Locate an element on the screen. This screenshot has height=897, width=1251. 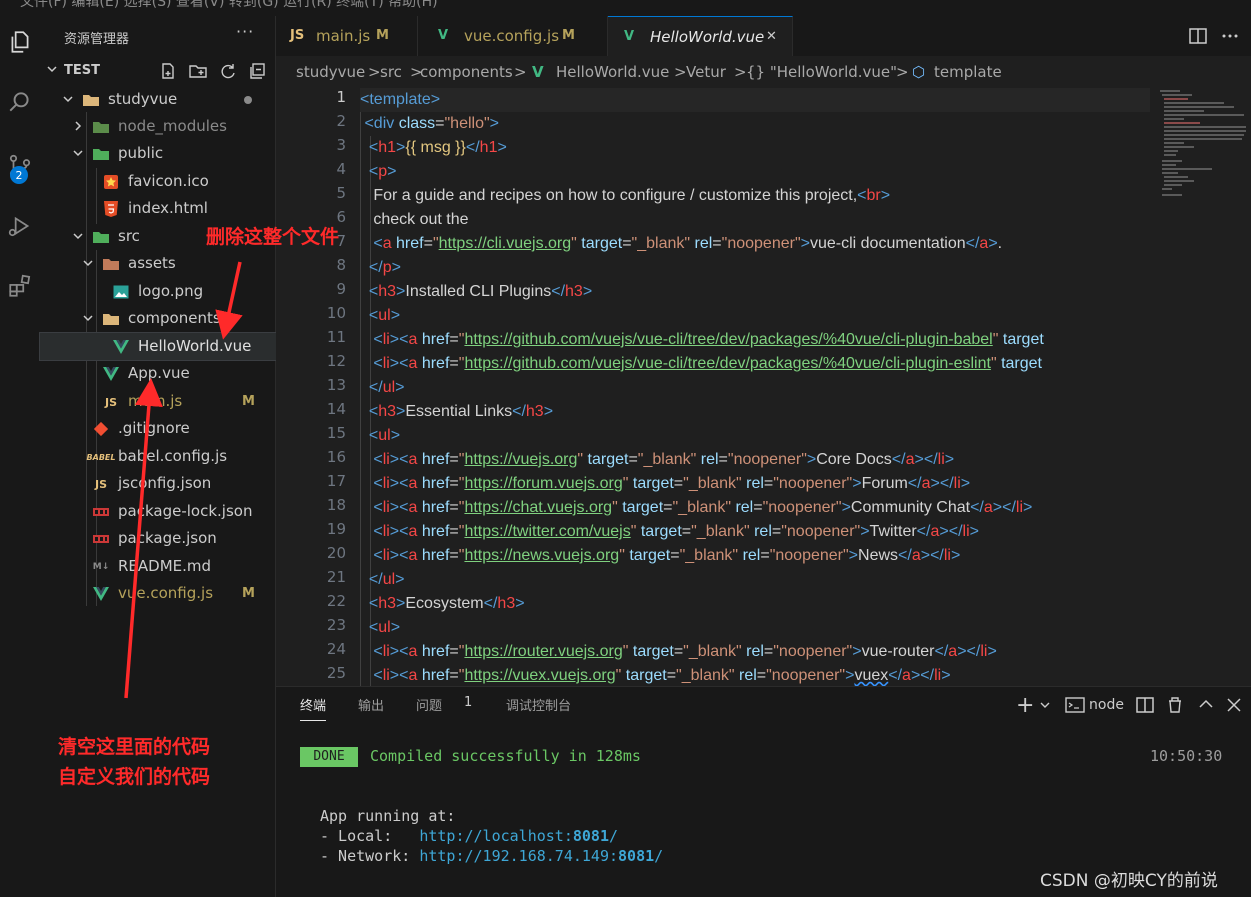
tree-item-main-js: JS main.js M is located at coordinates (158, 401).